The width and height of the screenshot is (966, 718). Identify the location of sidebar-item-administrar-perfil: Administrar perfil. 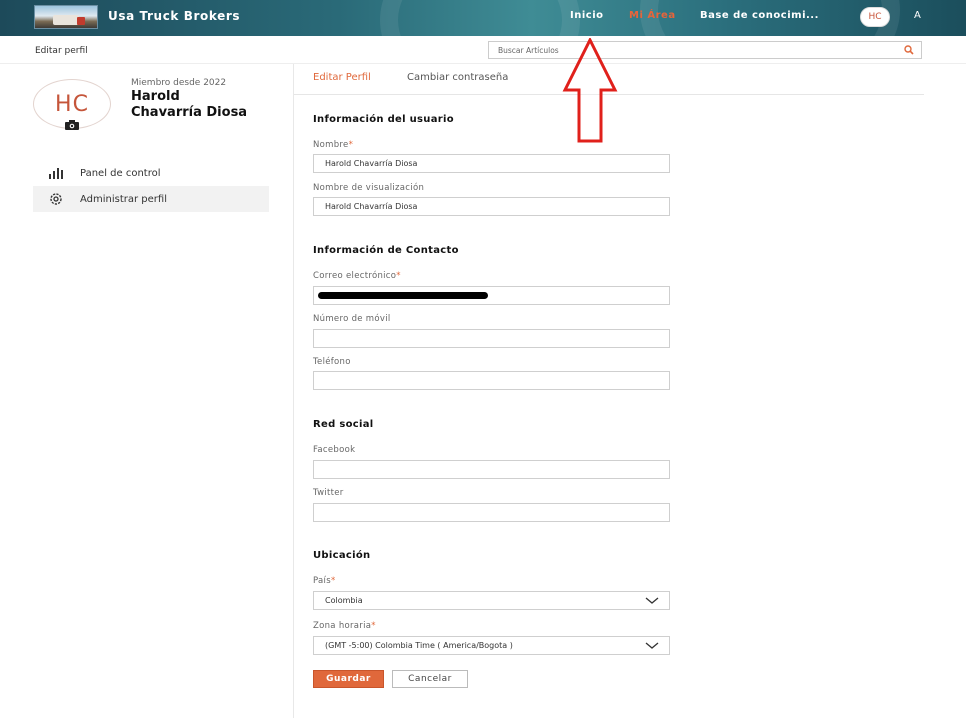
(151, 199).